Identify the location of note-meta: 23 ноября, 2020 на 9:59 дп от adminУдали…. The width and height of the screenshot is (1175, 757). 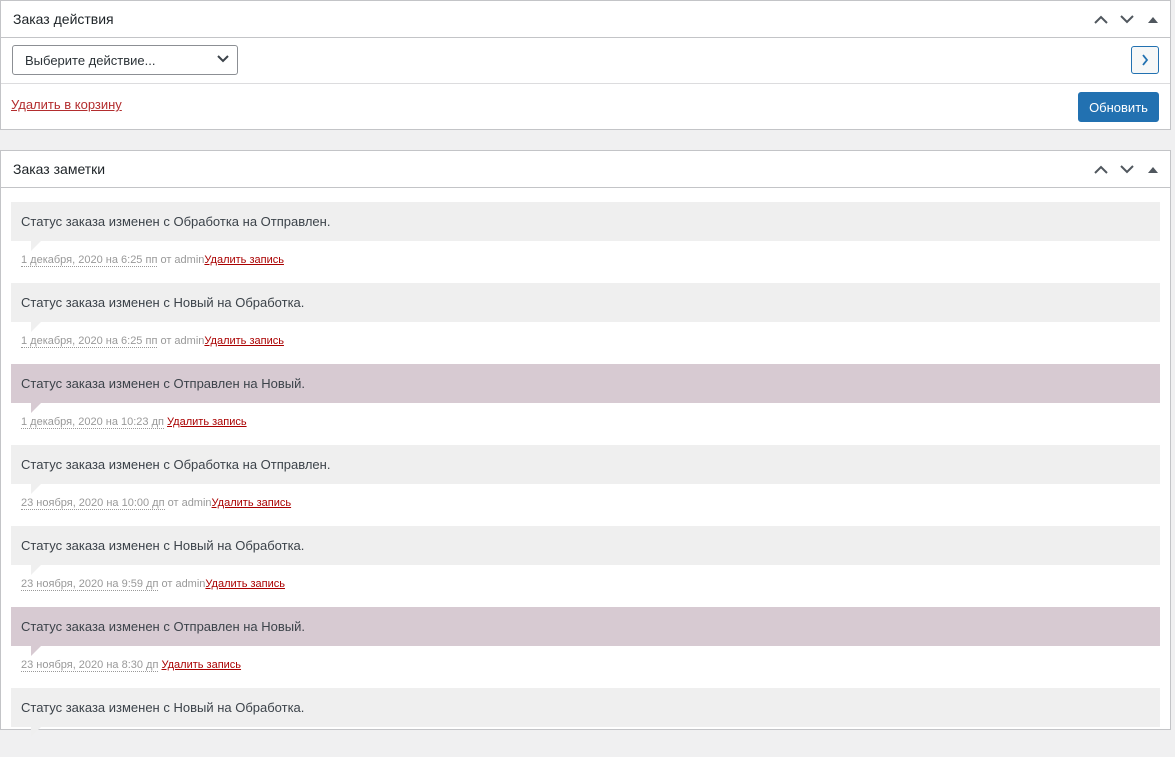
(585, 580).